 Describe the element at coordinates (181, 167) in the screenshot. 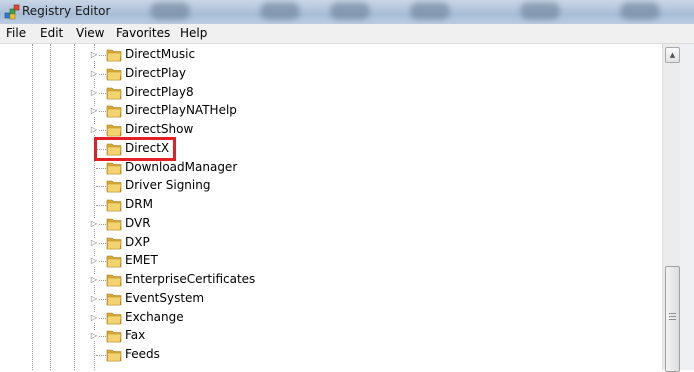

I see `tree-item-label: DownloadManager` at that location.